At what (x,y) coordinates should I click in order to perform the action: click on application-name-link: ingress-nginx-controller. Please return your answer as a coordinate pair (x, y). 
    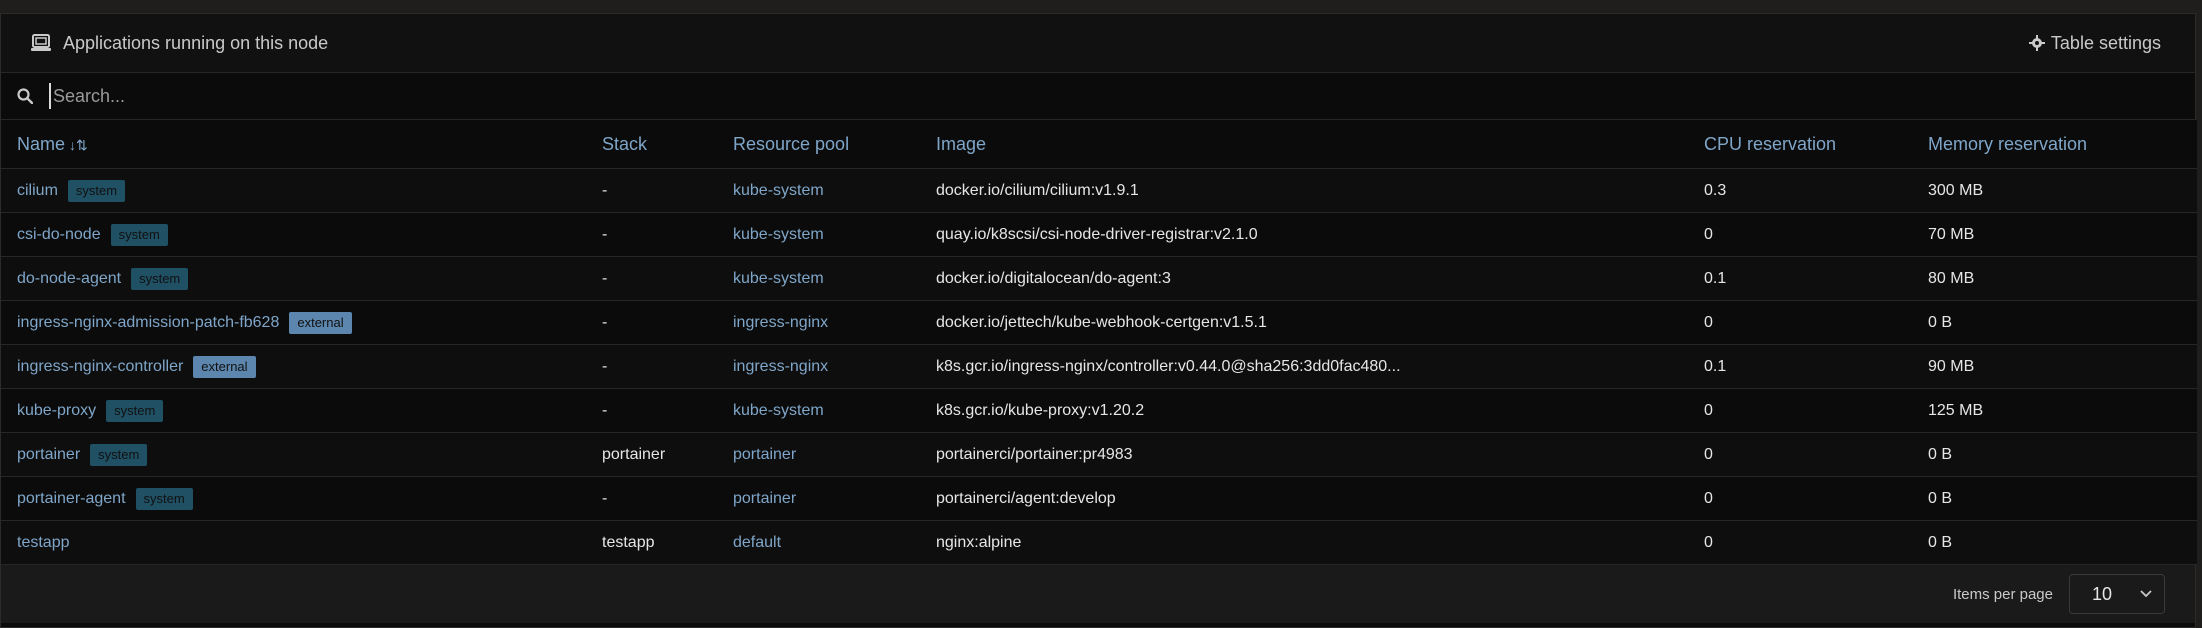
    Looking at the image, I should click on (100, 366).